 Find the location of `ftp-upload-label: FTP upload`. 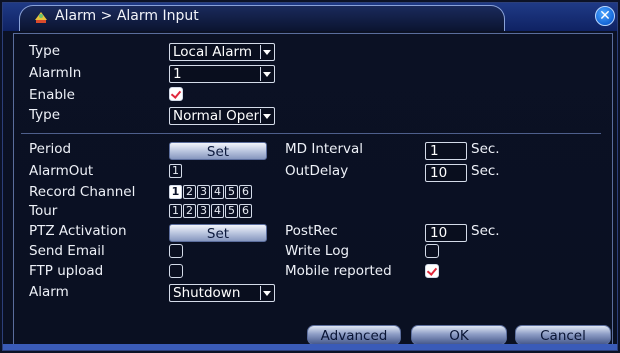

ftp-upload-label: FTP upload is located at coordinates (66, 271).